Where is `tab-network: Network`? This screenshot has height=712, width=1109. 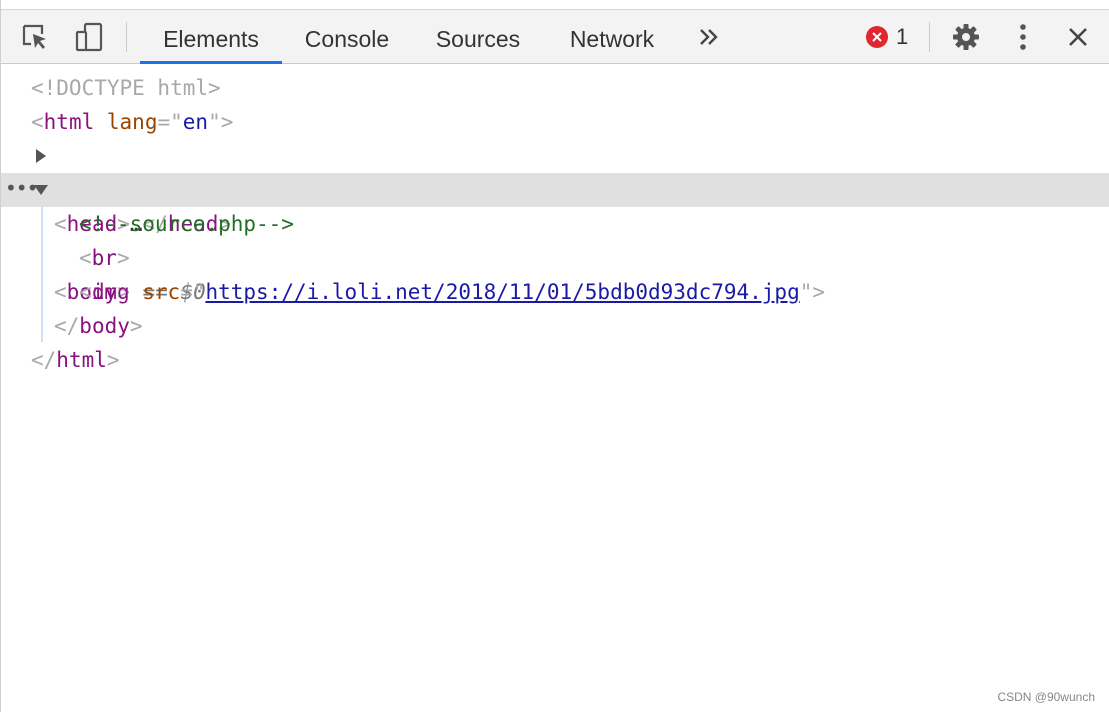 tab-network: Network is located at coordinates (612, 37).